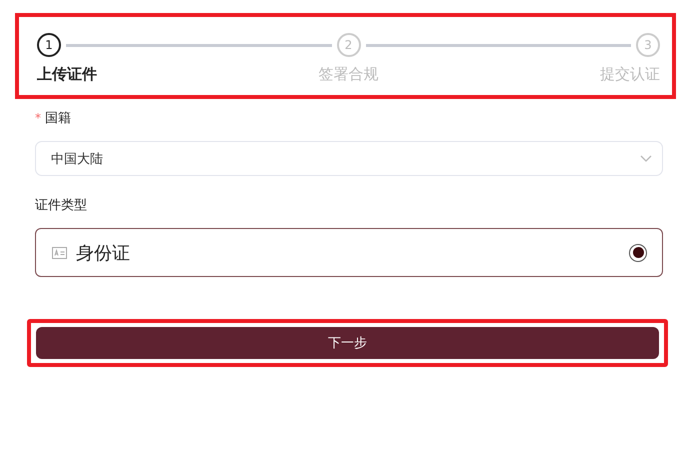 The image size is (685, 468). Describe the element at coordinates (349, 252) in the screenshot. I see `document-option: 身份证` at that location.